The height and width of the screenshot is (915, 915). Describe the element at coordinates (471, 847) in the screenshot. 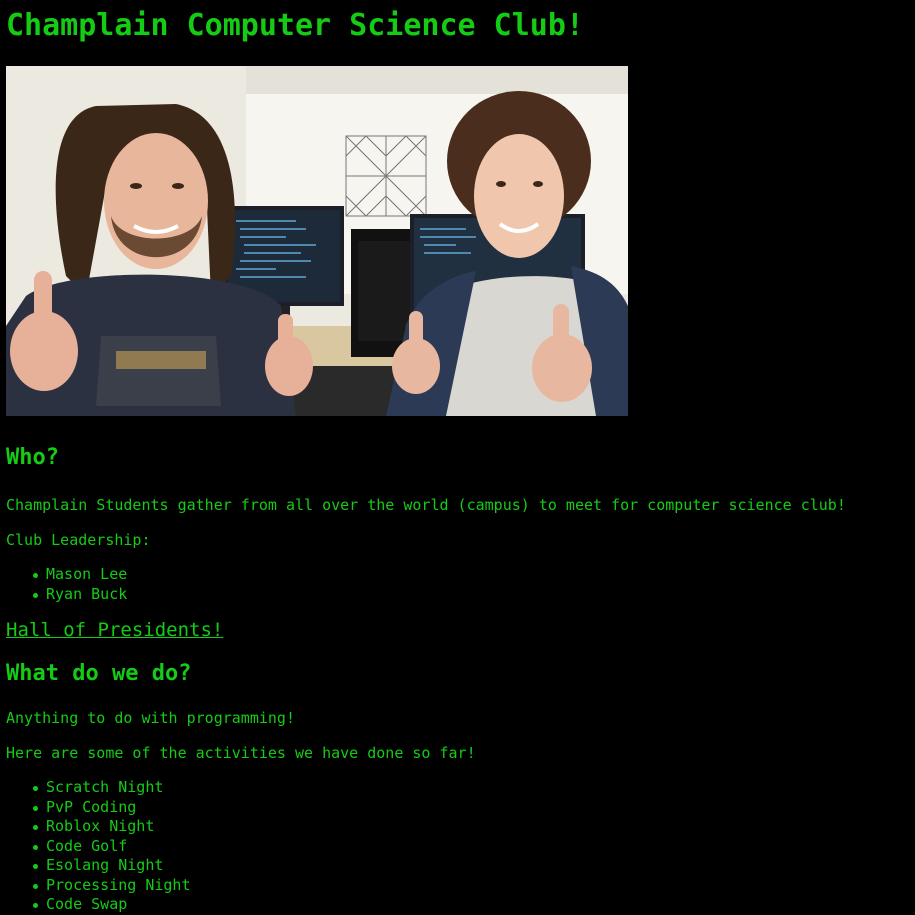

I see `list-item: Code Golf` at that location.